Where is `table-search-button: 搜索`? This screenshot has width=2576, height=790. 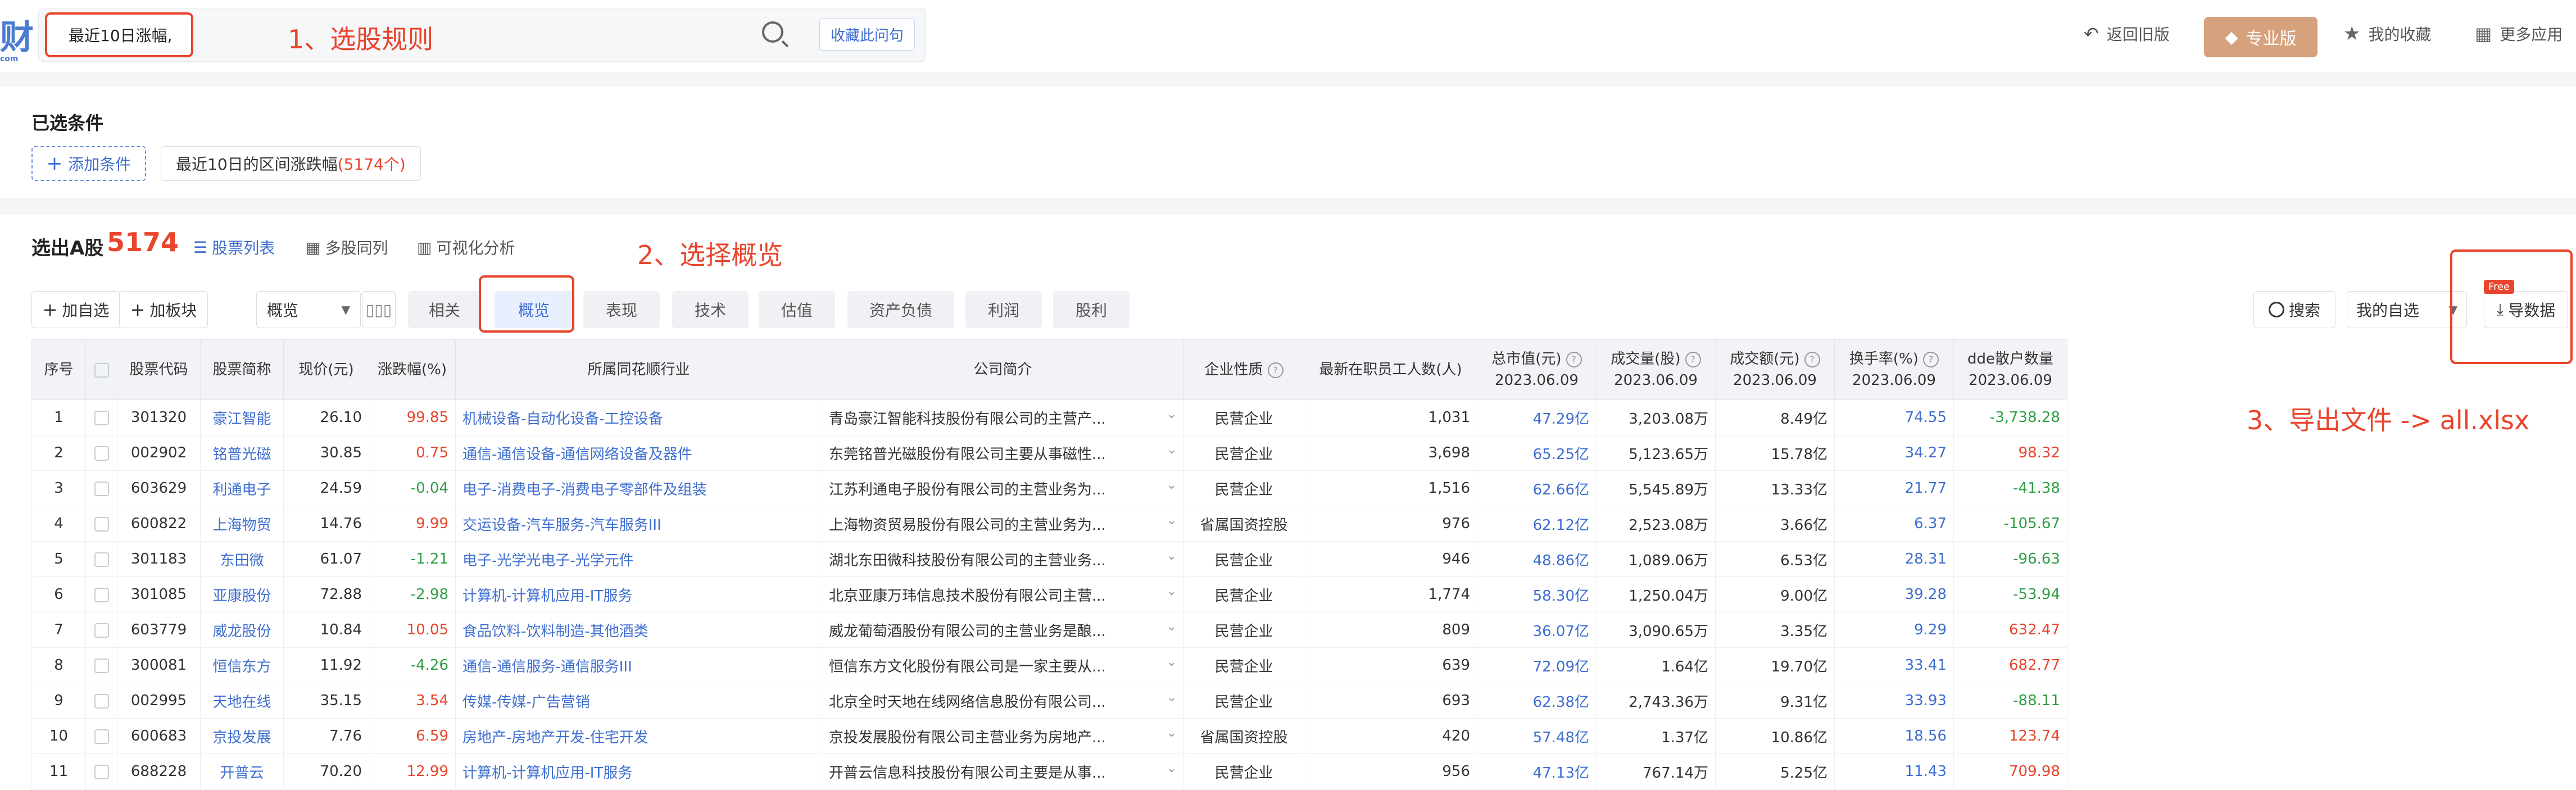 table-search-button: 搜索 is located at coordinates (2294, 309).